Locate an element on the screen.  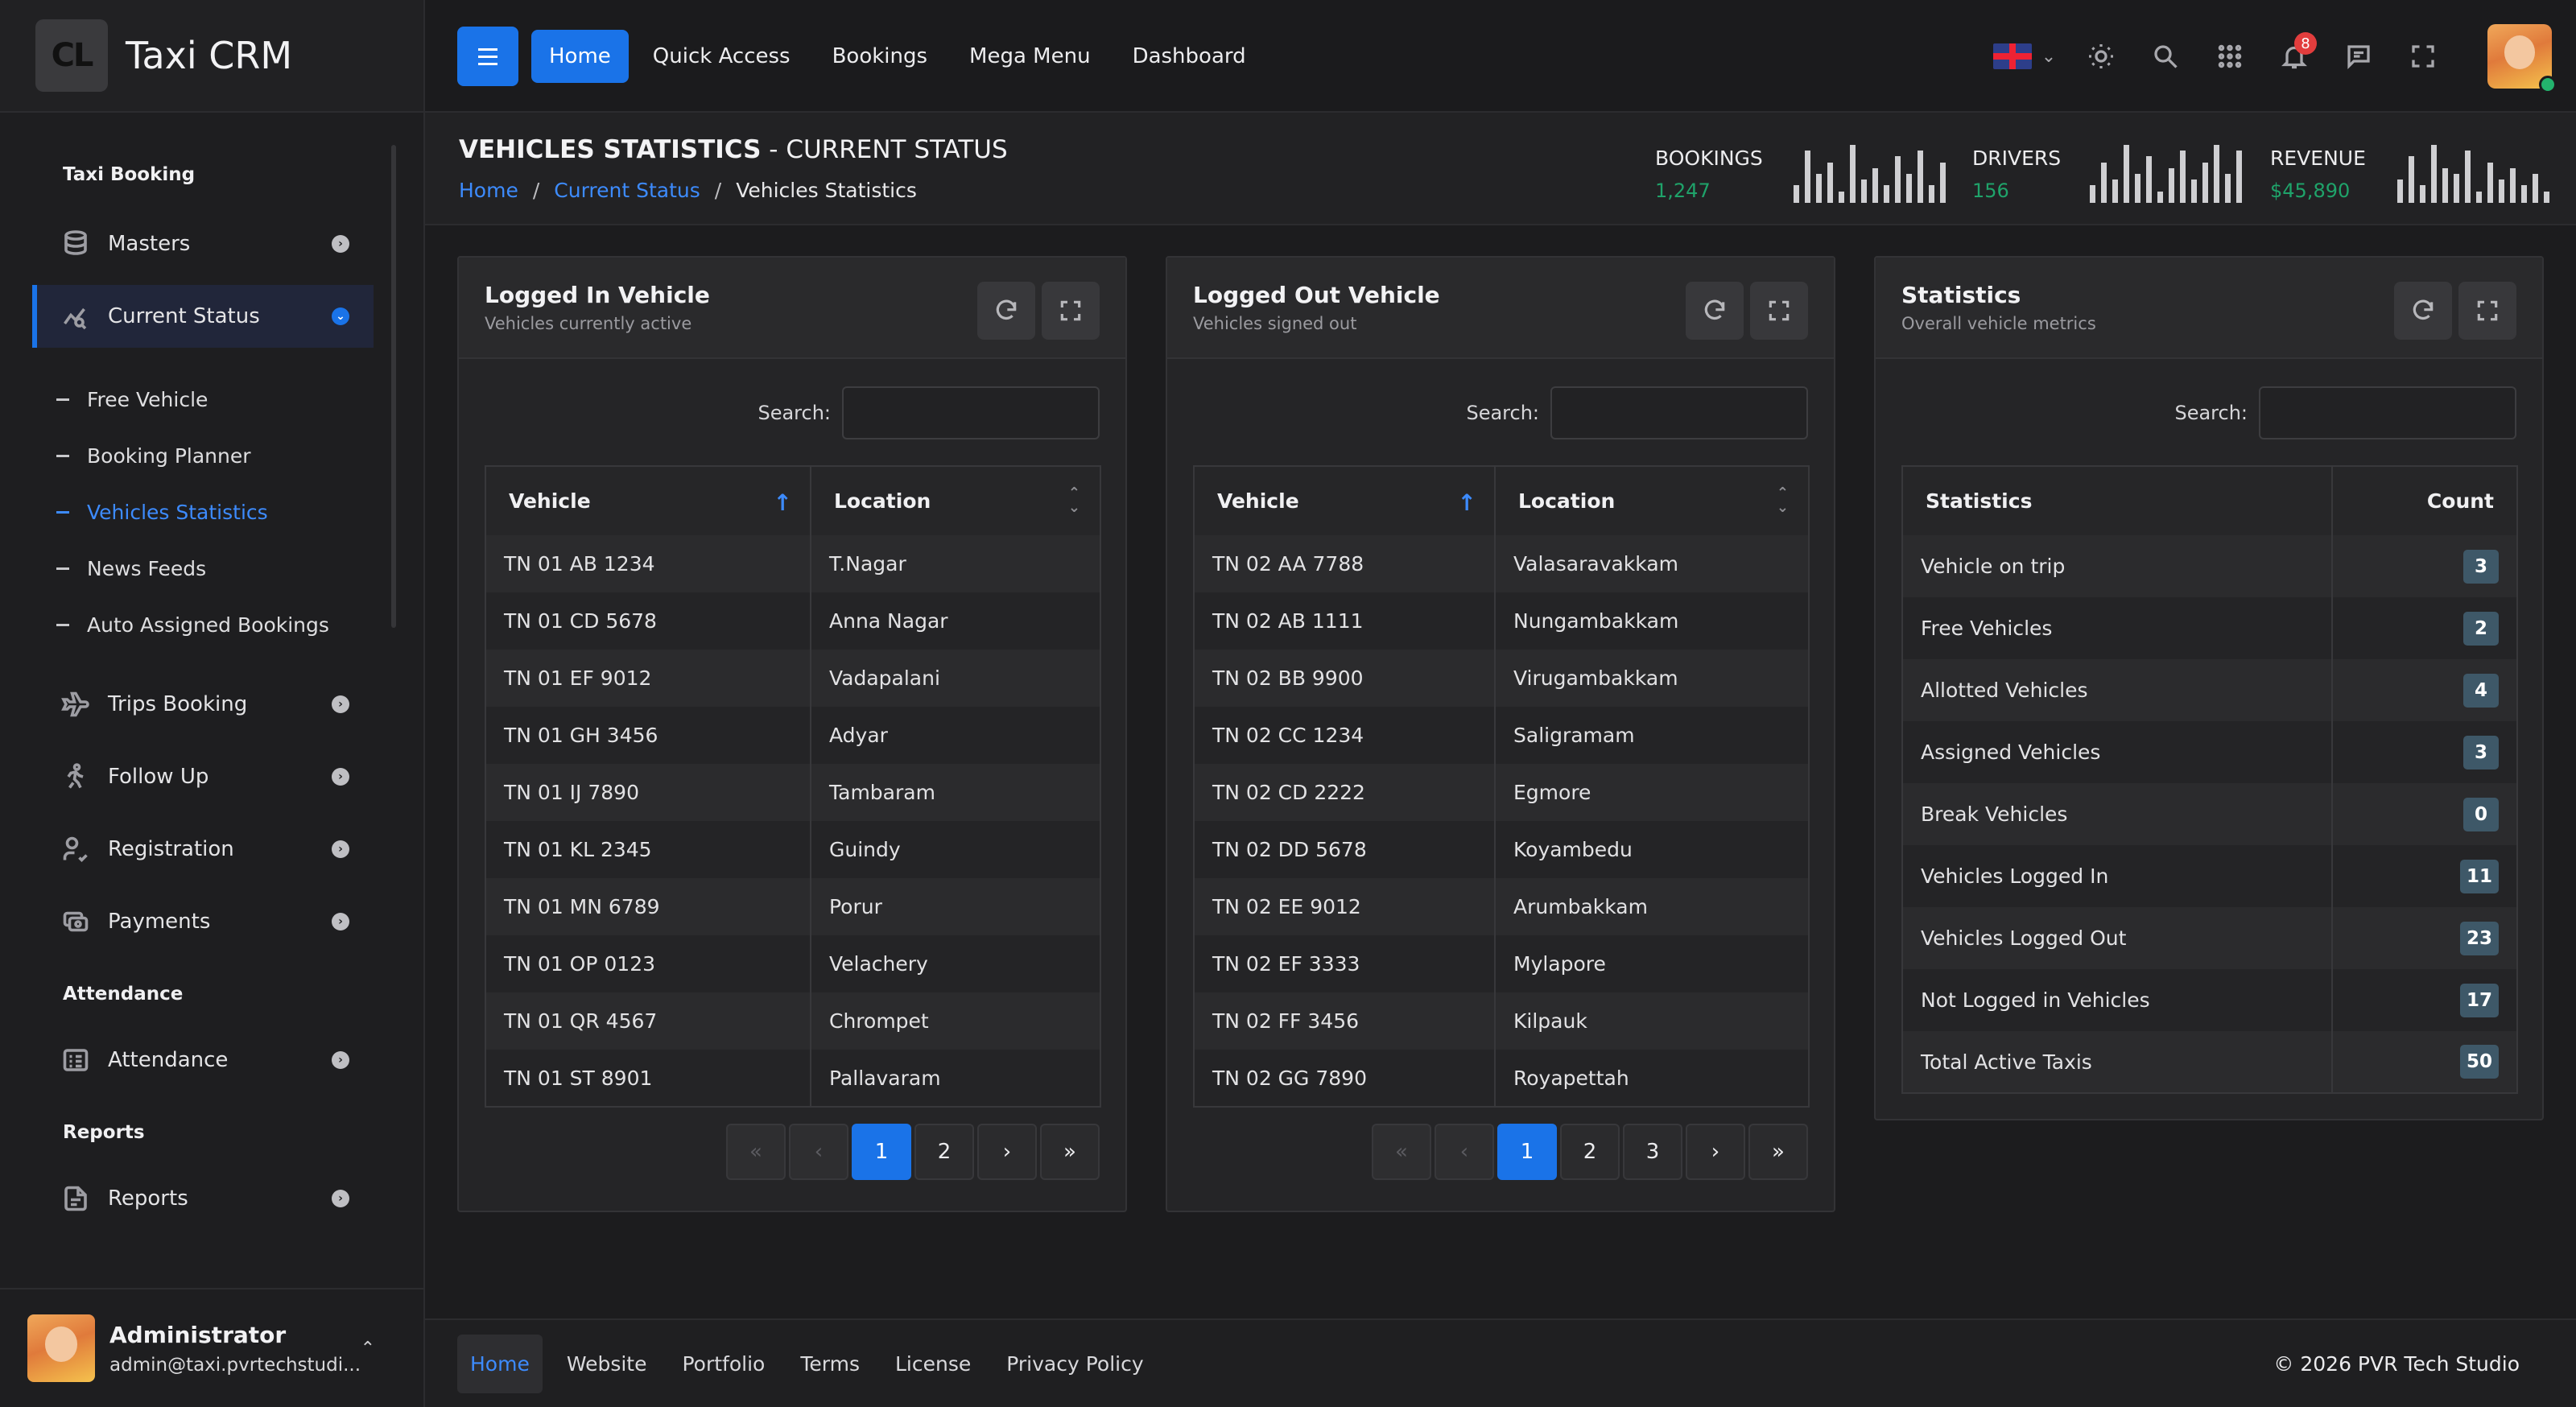
brand: CL Taxi CRM is located at coordinates (211, 56).